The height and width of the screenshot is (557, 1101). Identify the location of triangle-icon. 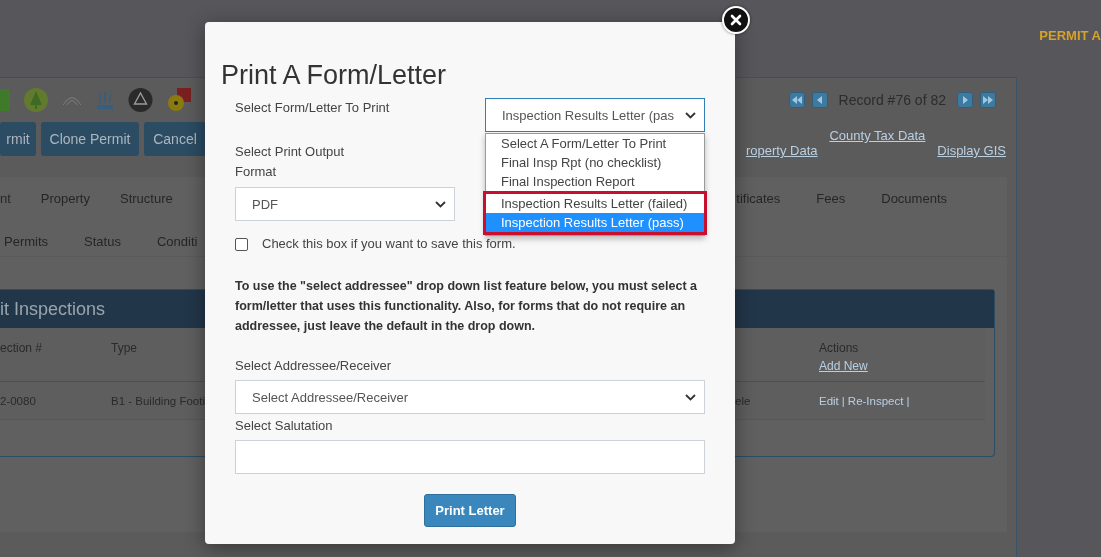
(965, 100).